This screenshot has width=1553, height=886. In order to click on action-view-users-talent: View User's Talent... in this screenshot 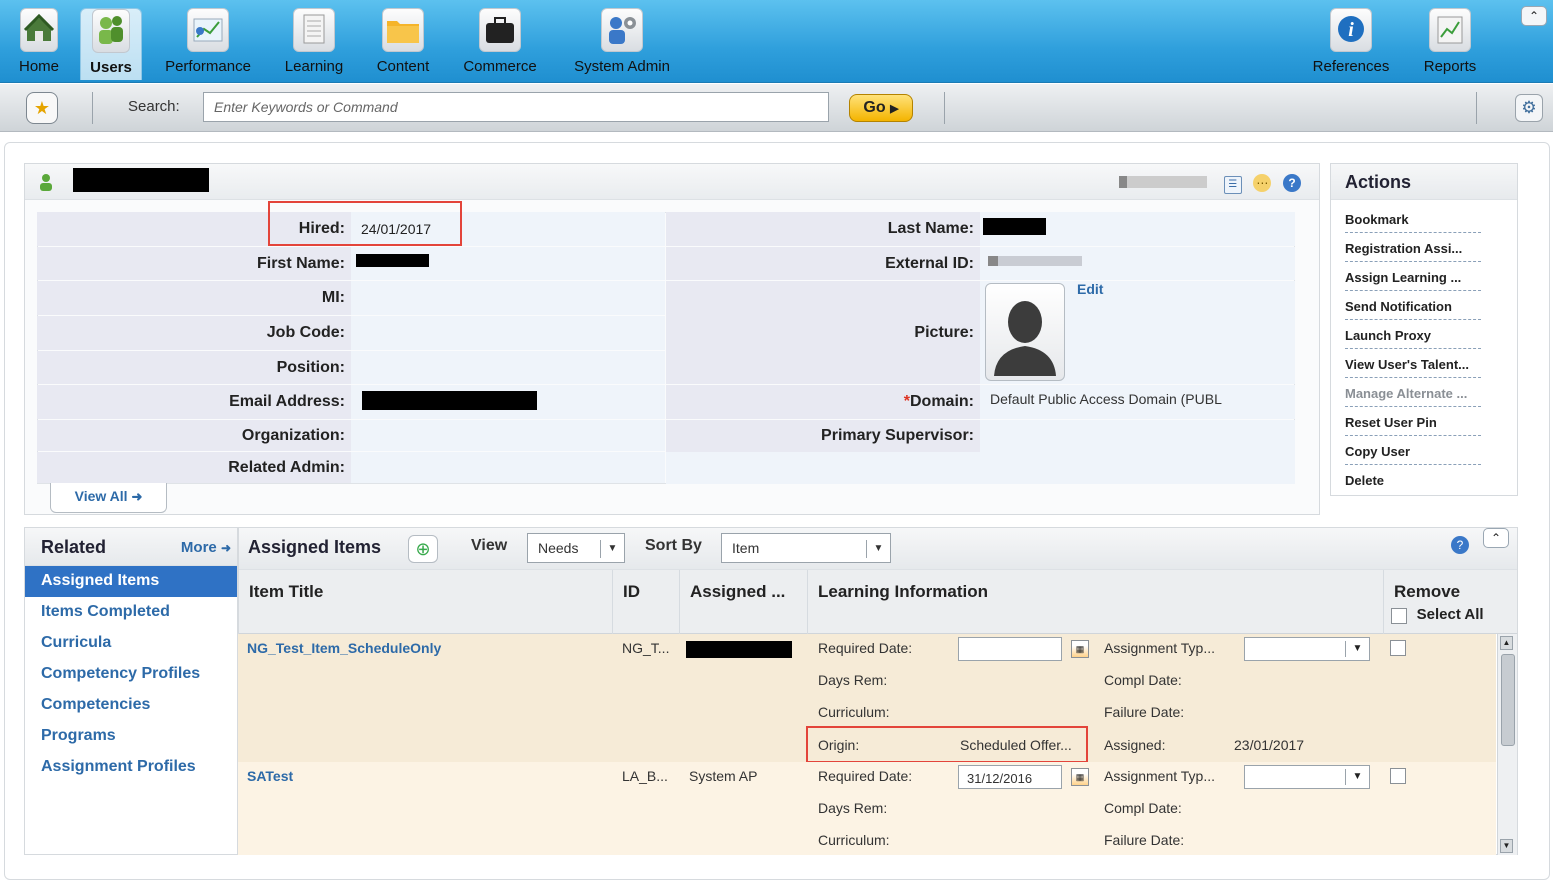, I will do `click(1413, 363)`.